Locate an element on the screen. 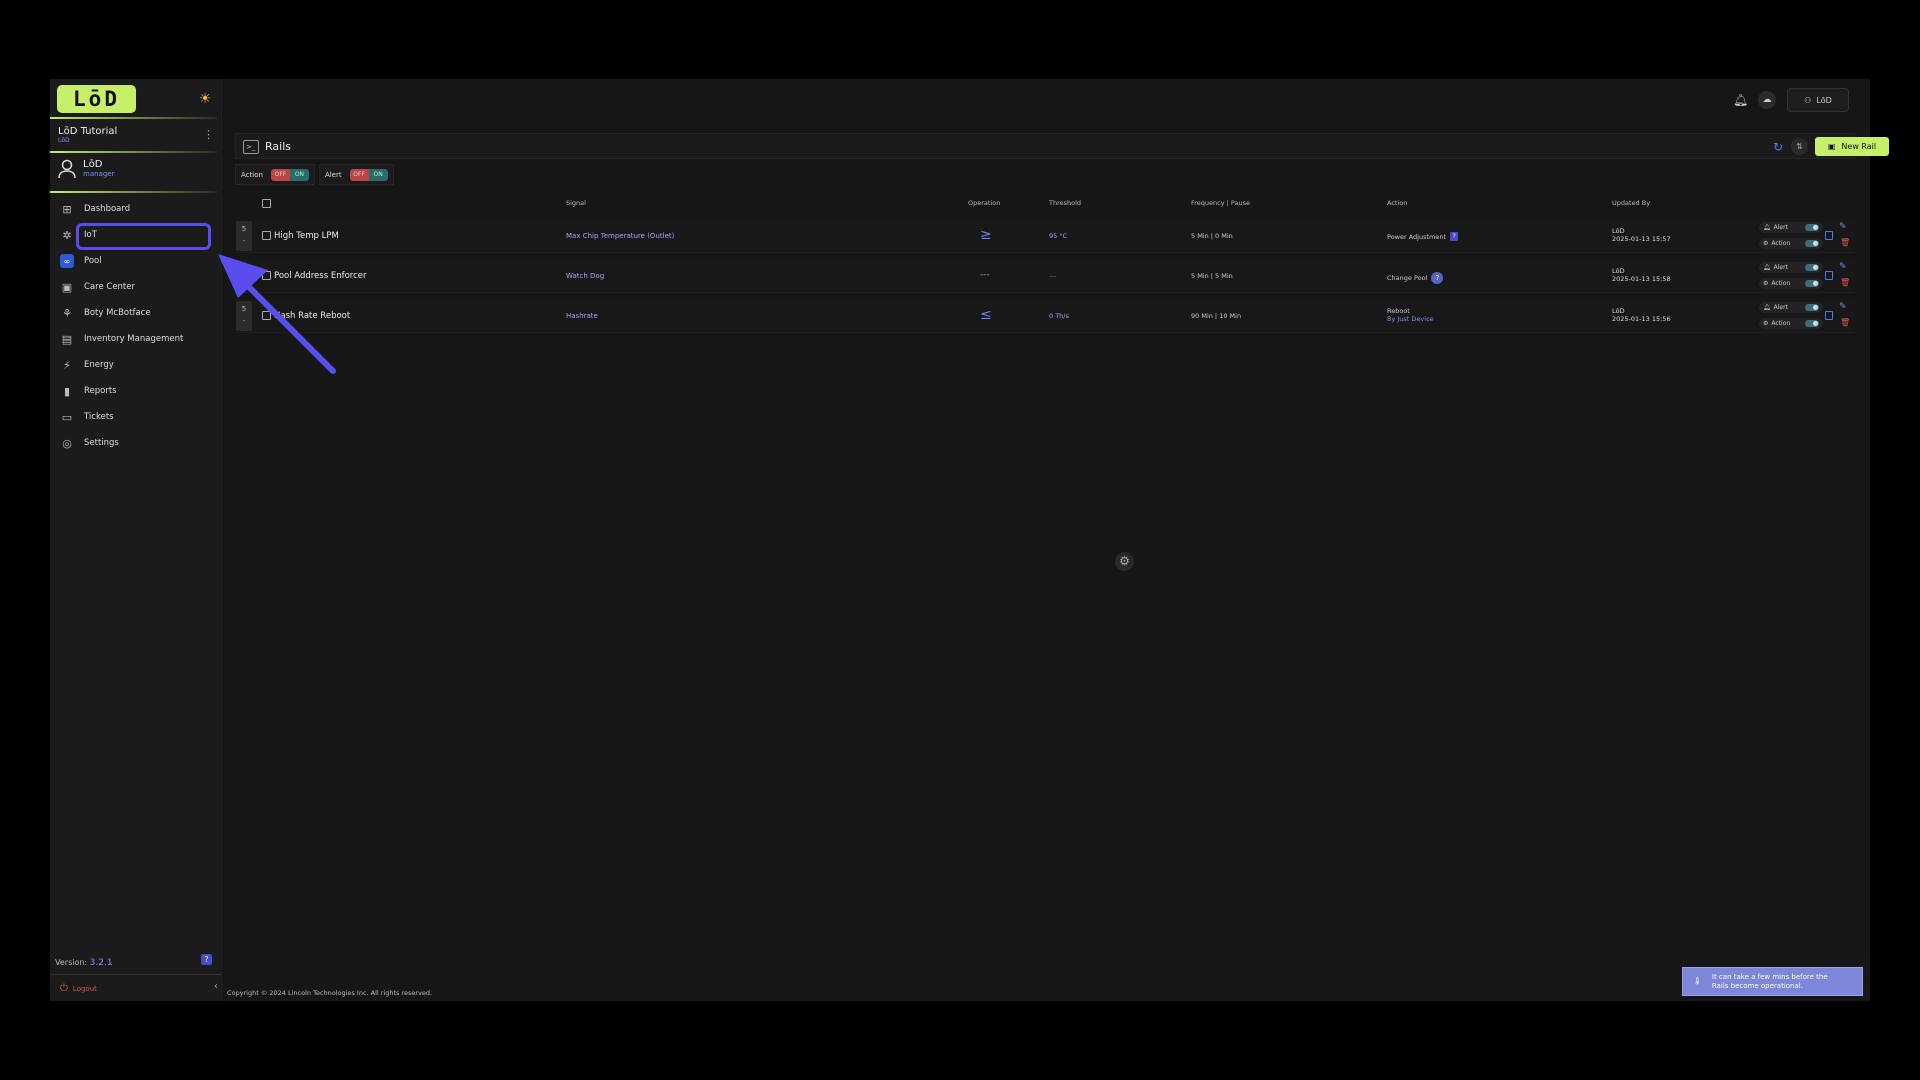  toast-line: It can take a few mins before the is located at coordinates (1769, 976).